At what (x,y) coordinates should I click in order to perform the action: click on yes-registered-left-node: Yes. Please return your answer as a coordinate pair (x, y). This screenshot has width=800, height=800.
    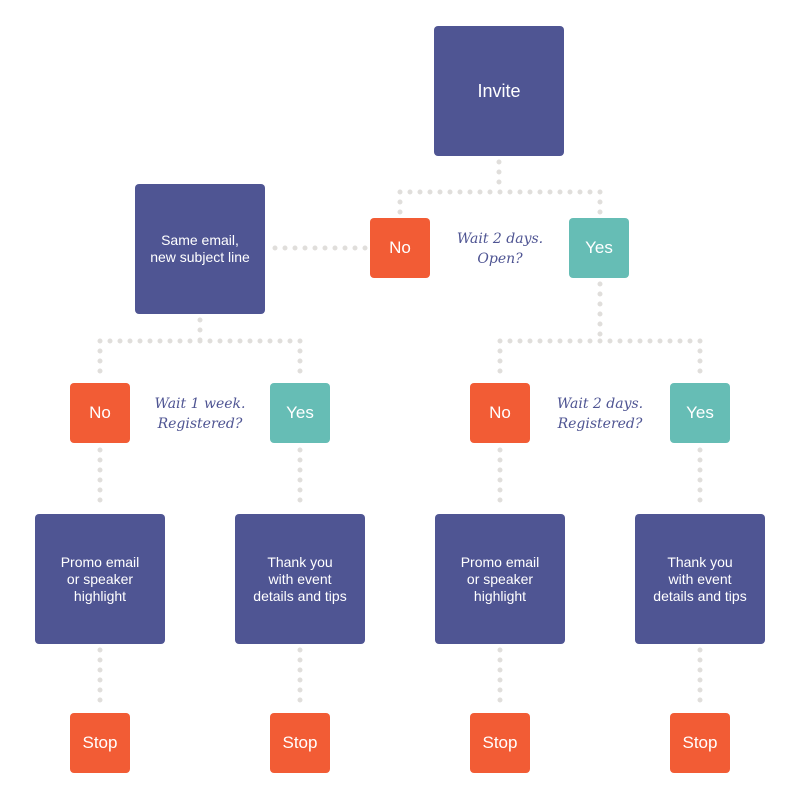
    Looking at the image, I should click on (300, 413).